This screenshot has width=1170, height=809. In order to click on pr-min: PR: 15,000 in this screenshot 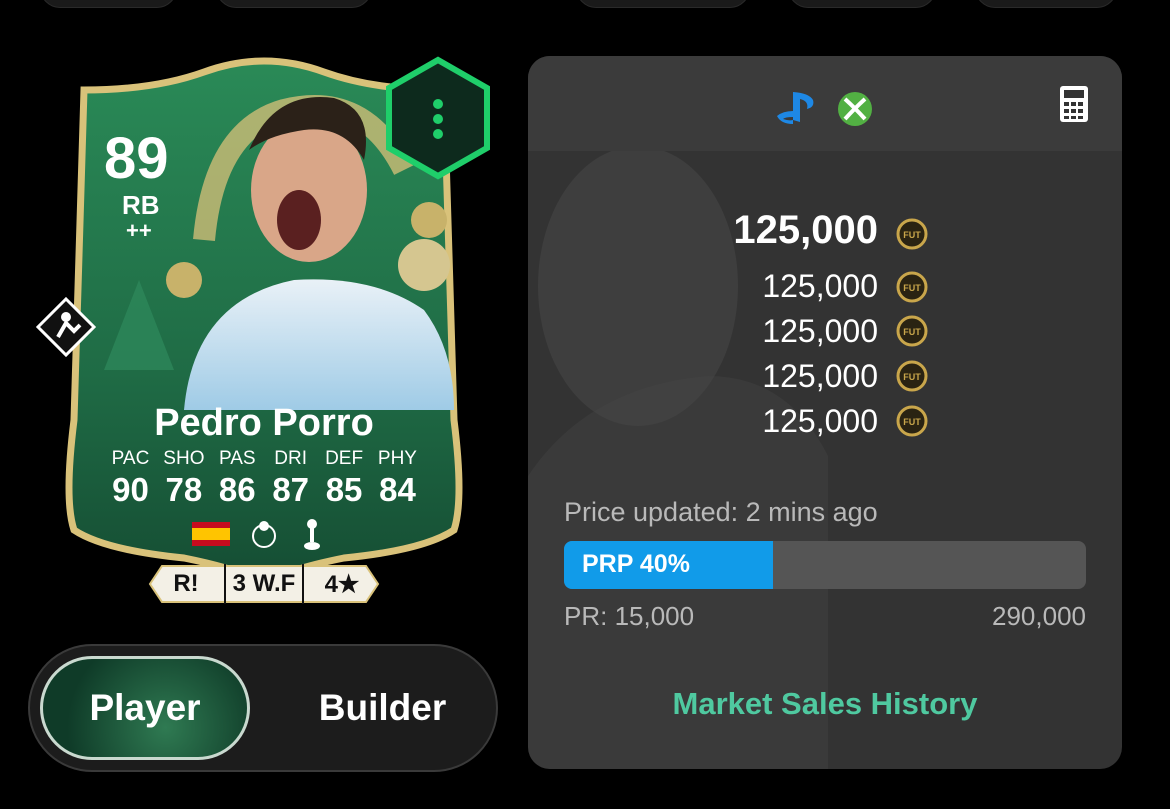, I will do `click(629, 616)`.